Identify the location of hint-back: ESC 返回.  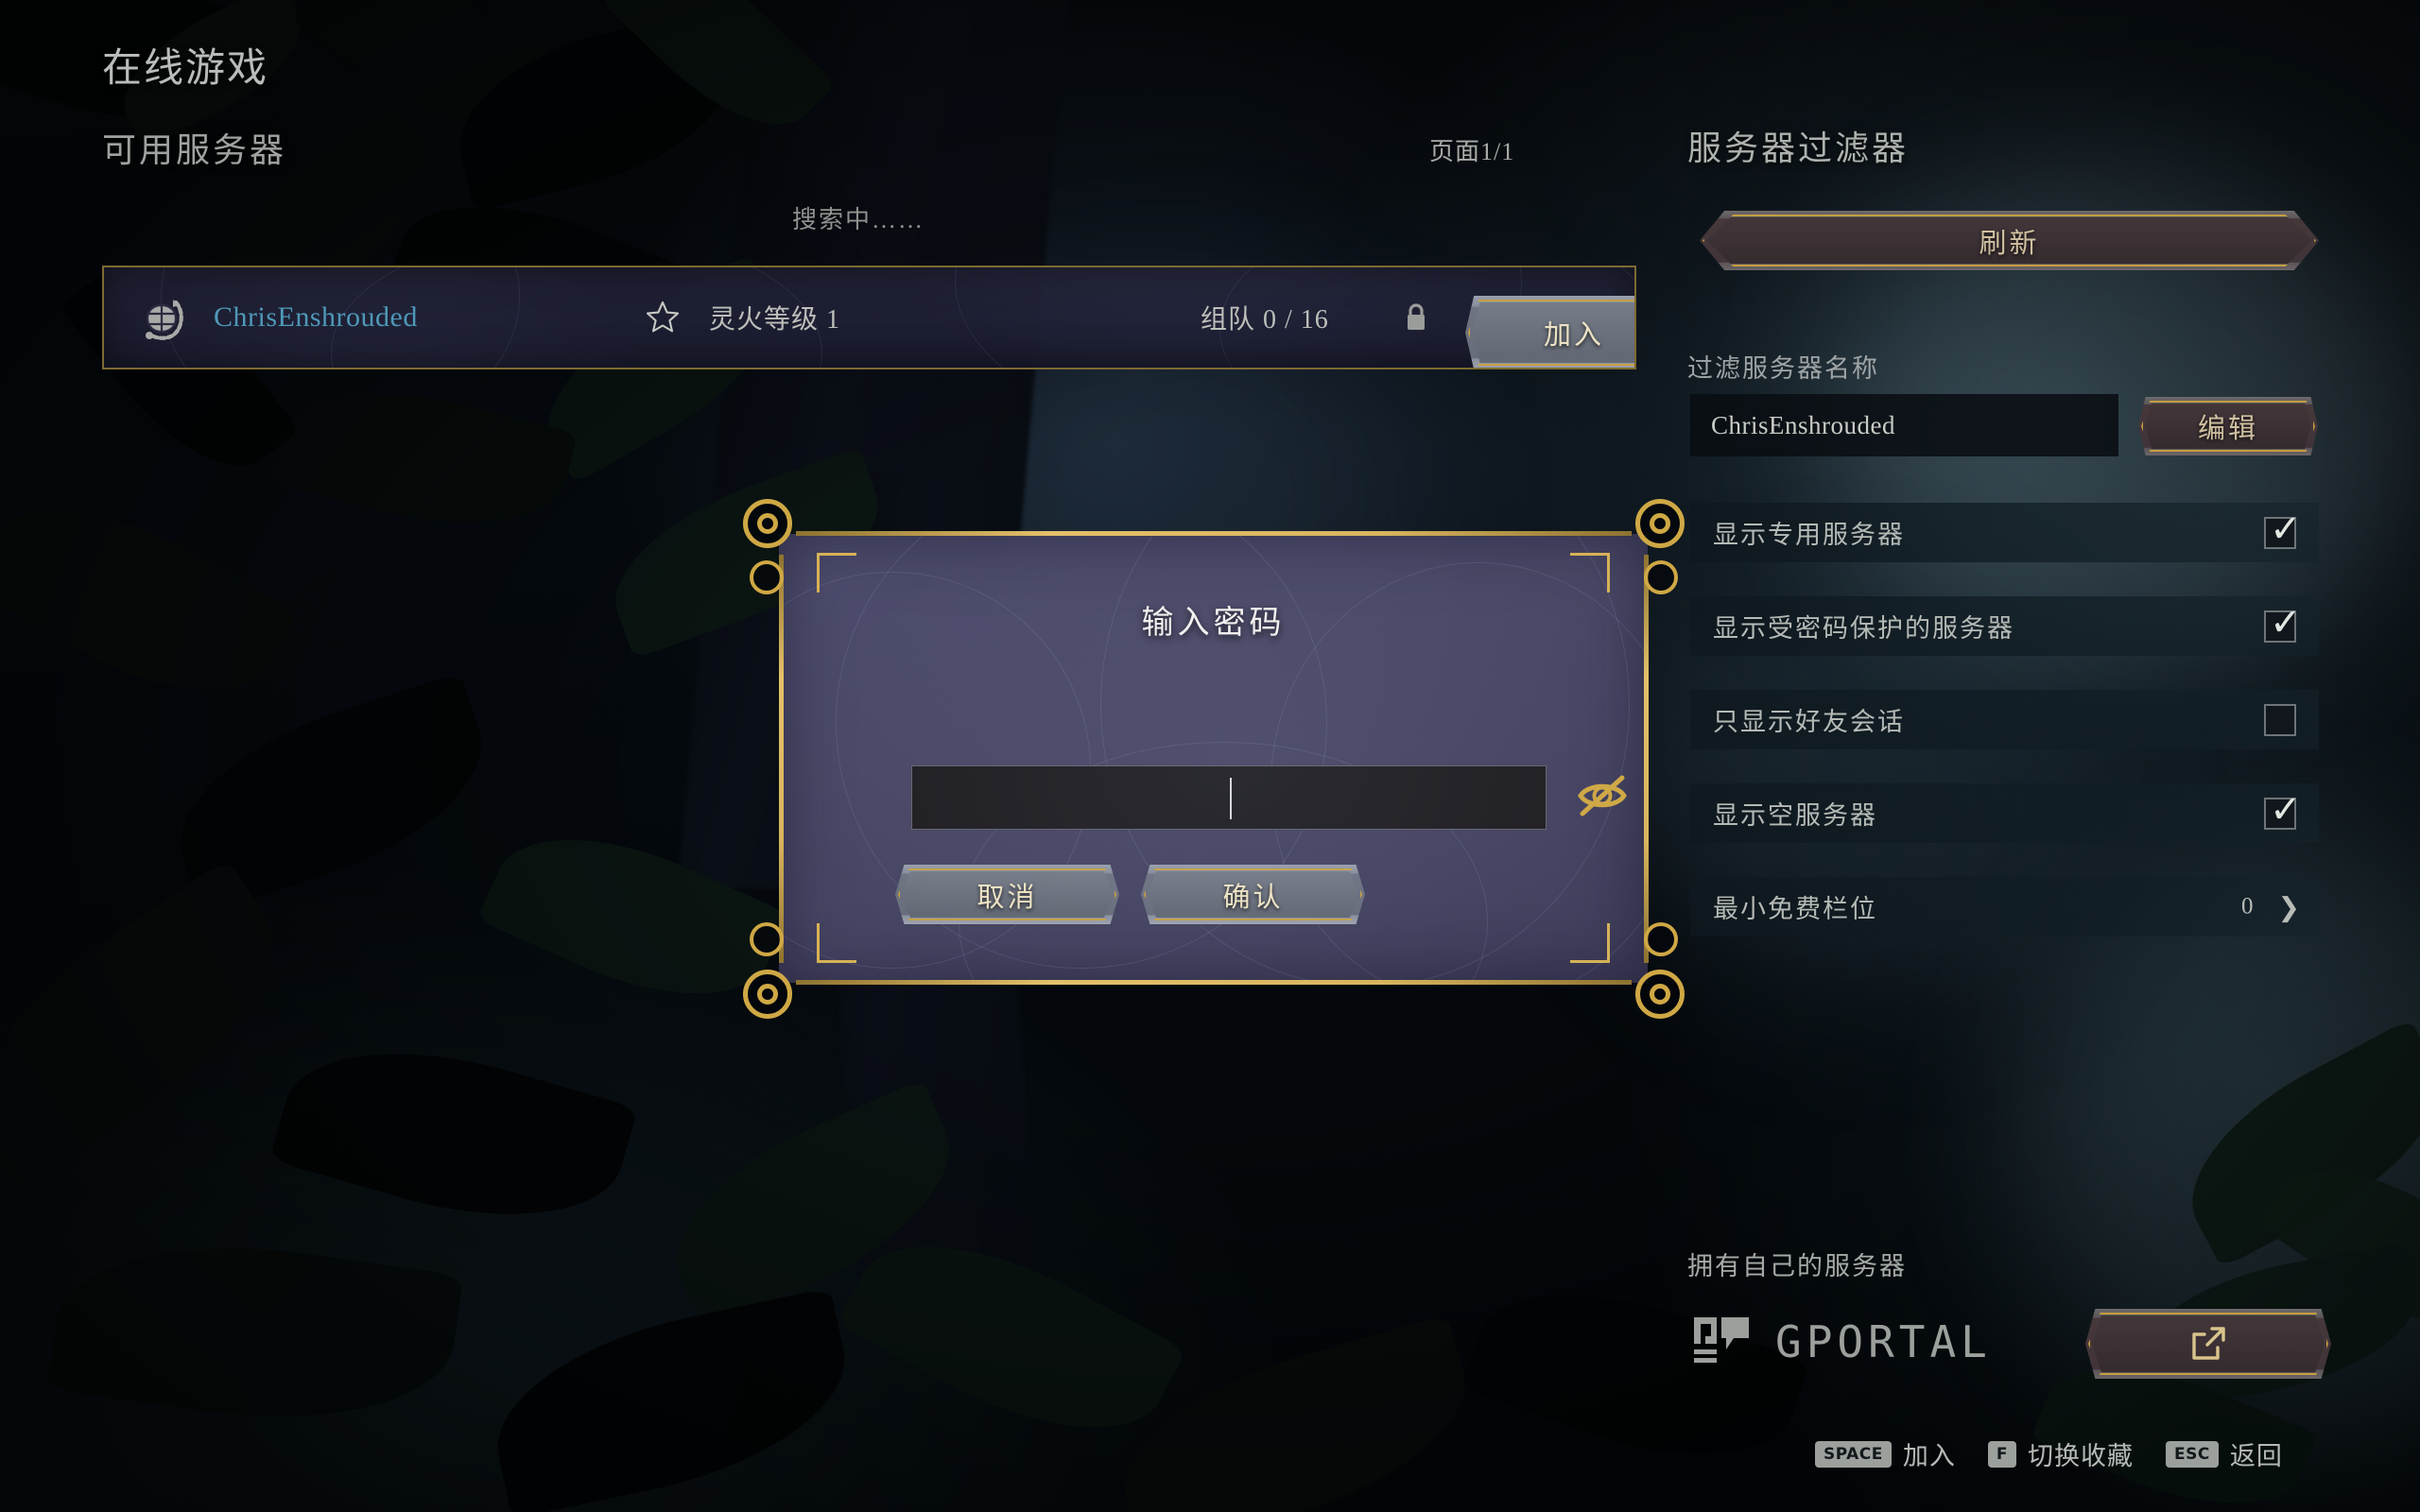
(2224, 1453).